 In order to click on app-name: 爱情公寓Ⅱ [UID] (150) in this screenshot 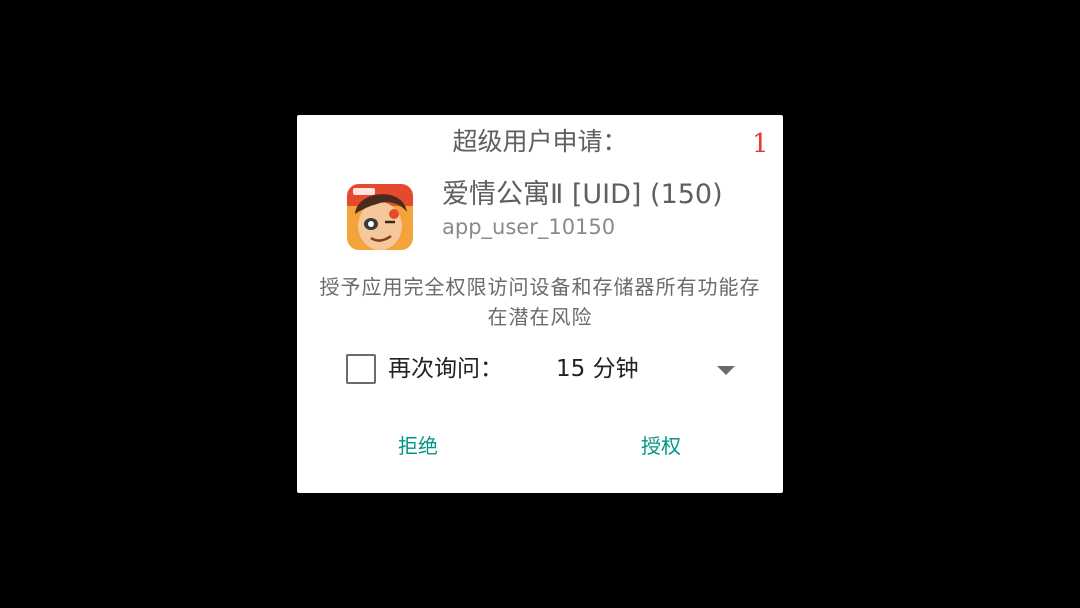, I will do `click(582, 194)`.